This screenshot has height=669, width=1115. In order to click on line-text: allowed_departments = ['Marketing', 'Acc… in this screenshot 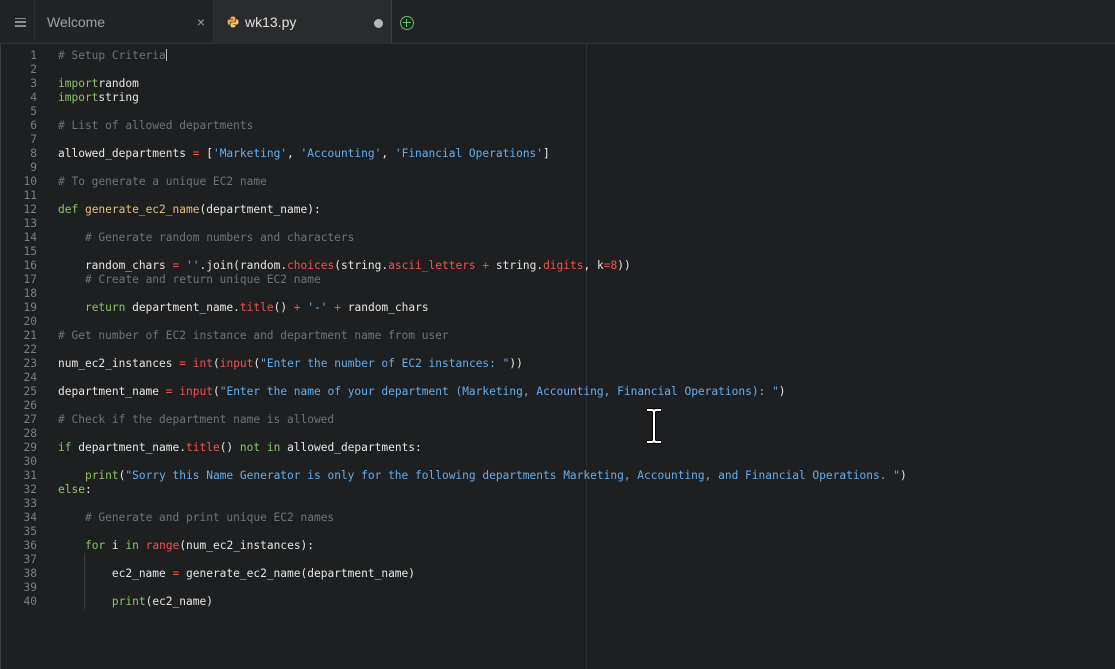, I will do `click(304, 154)`.